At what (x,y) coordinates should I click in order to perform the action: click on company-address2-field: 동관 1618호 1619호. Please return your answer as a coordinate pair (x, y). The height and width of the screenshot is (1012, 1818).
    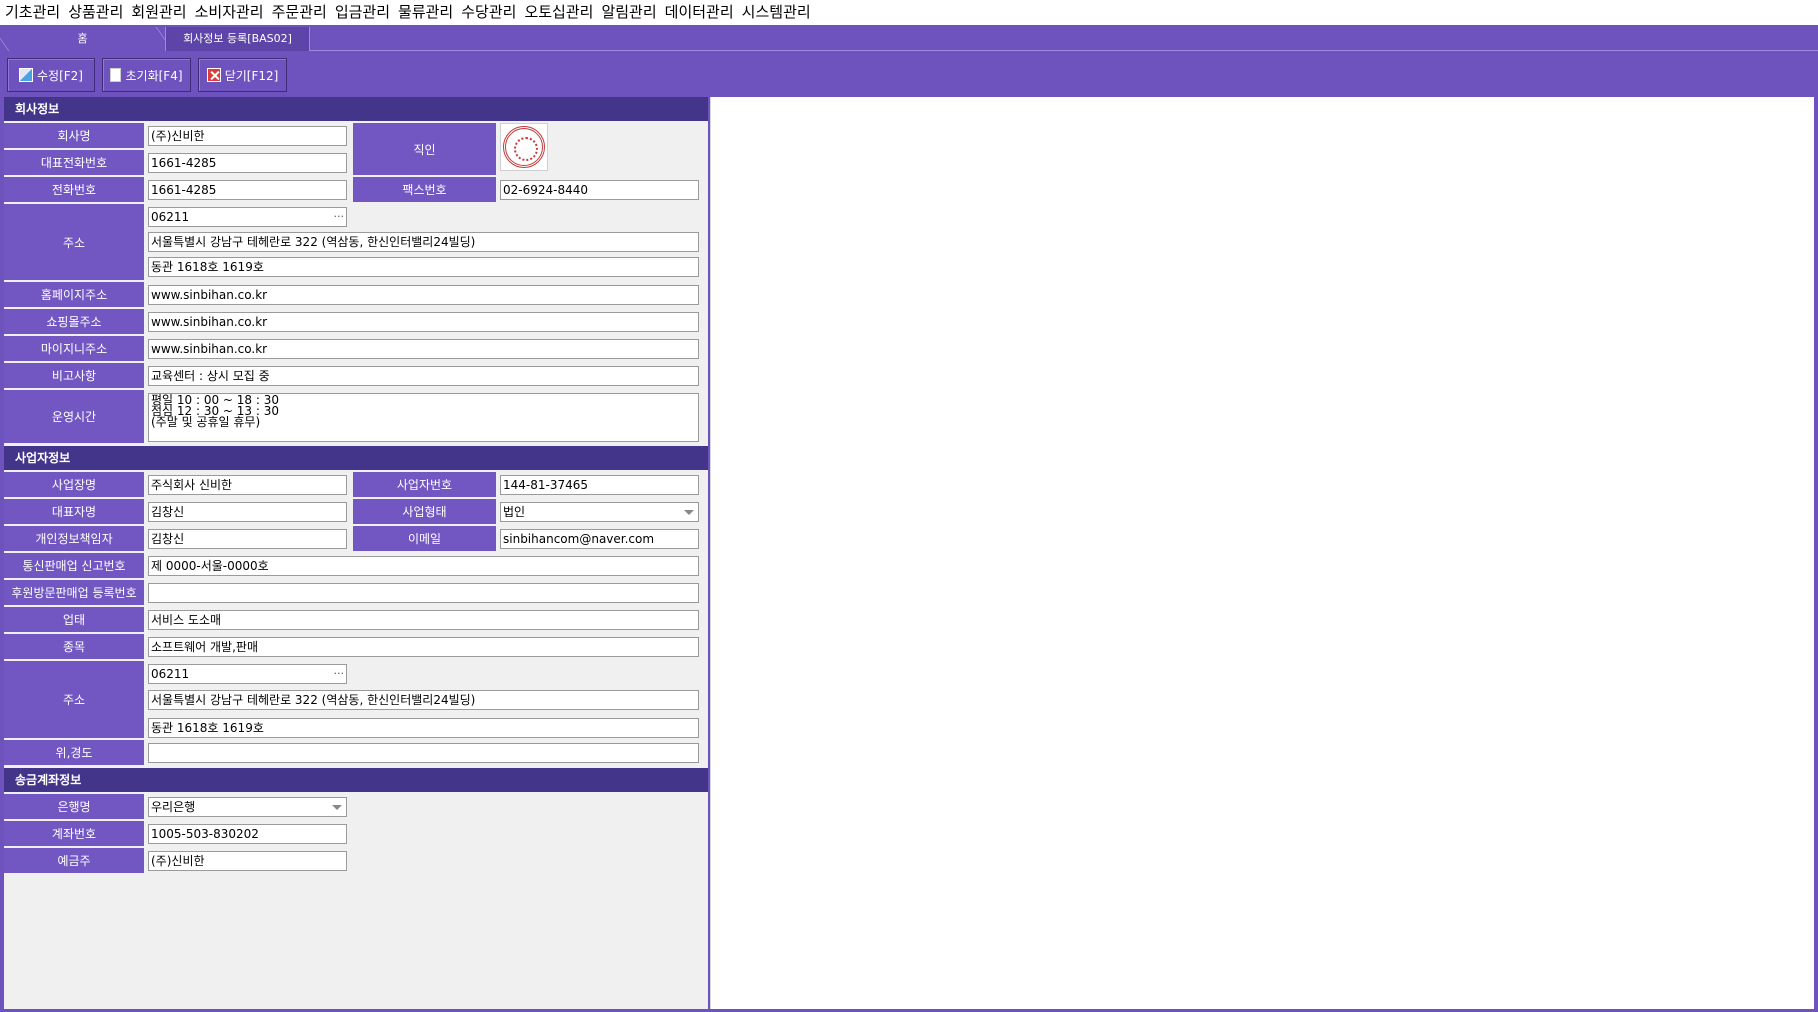
    Looking at the image, I should click on (423, 267).